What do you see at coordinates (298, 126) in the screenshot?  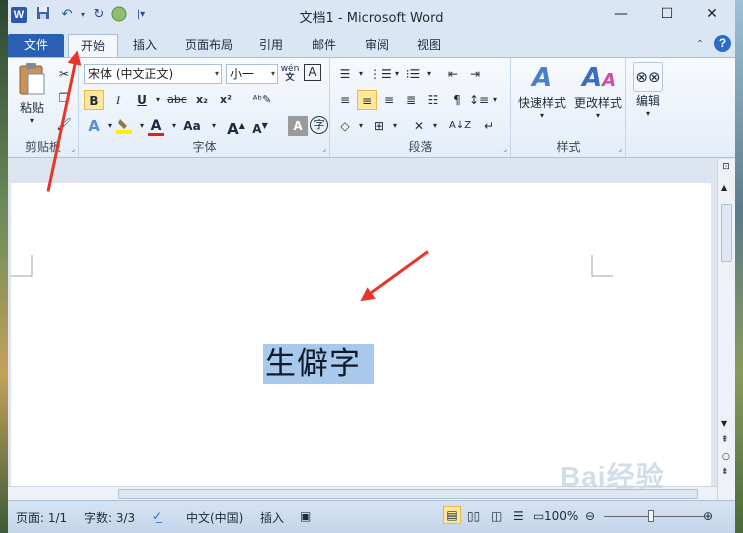 I see `char-shading-icon: A` at bounding box center [298, 126].